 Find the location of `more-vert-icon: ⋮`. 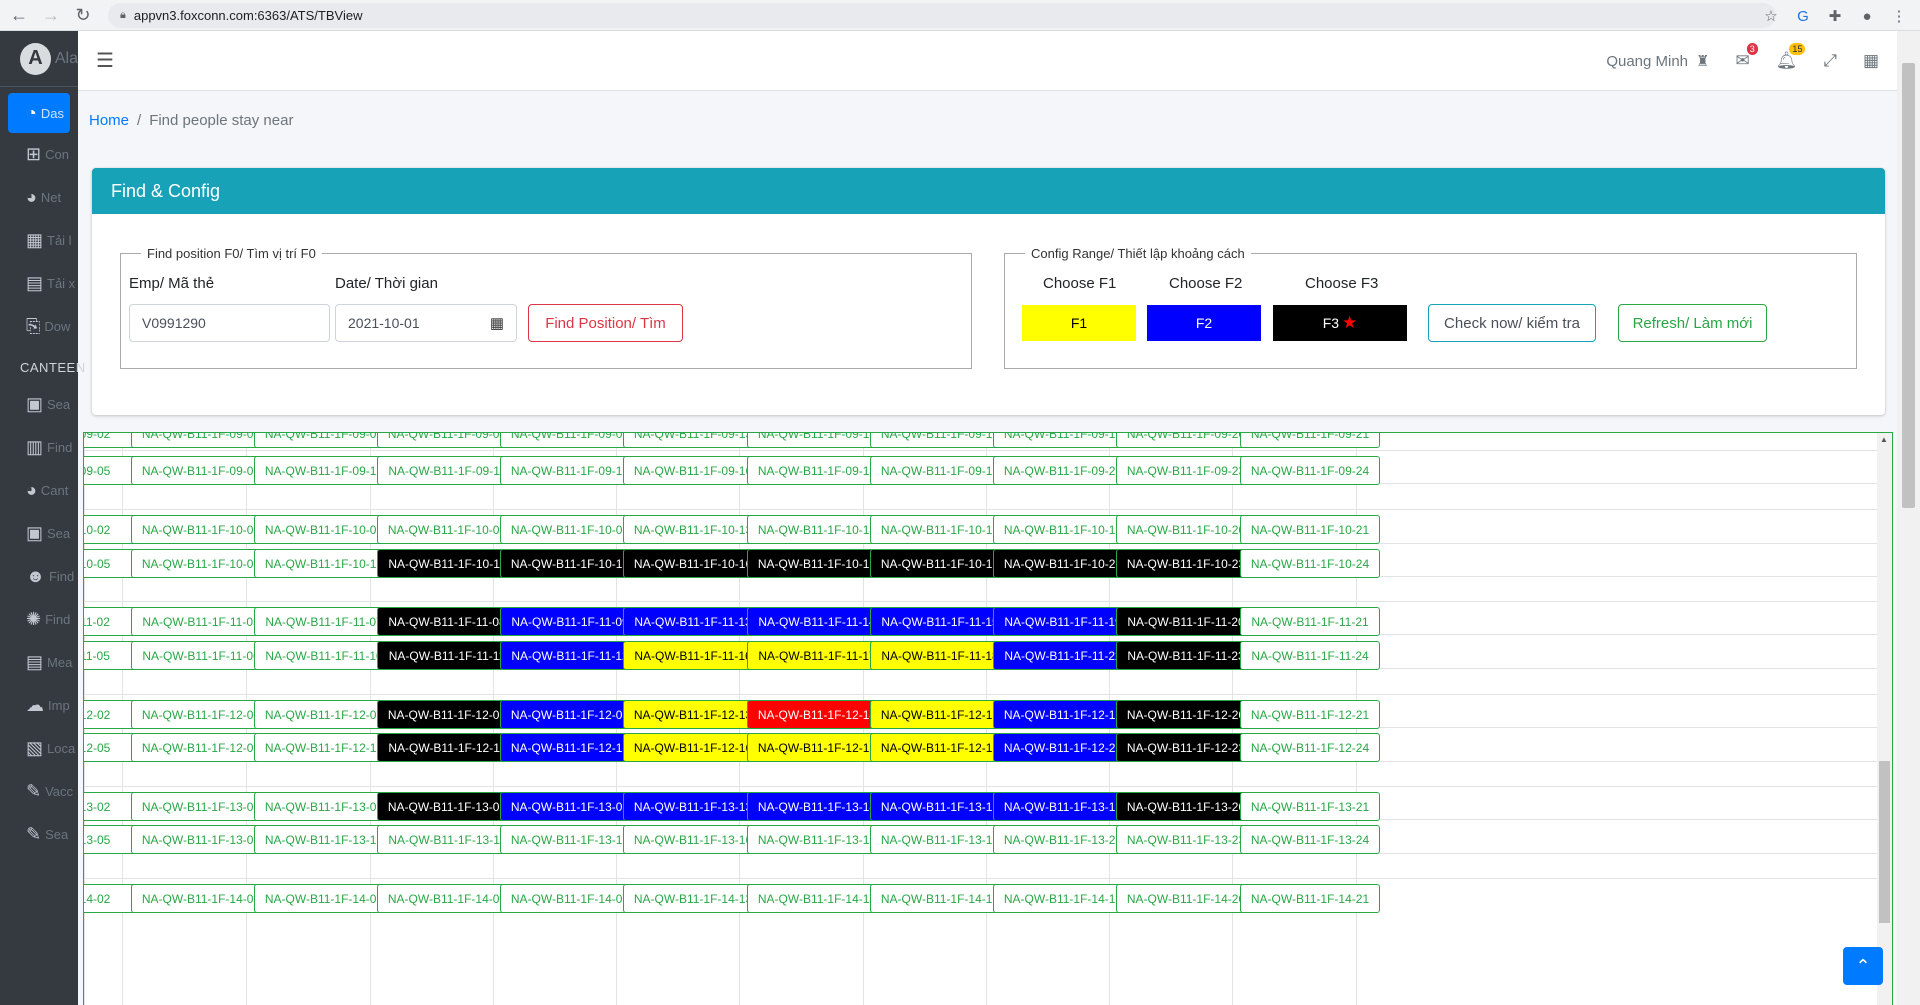

more-vert-icon: ⋮ is located at coordinates (1899, 16).